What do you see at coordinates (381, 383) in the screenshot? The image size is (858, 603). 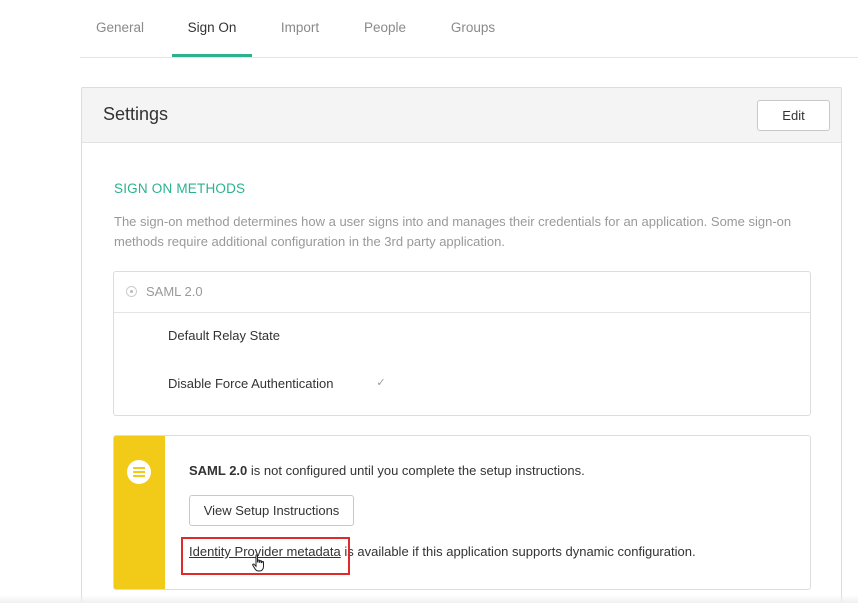 I see `checkmark-icon: ✓` at bounding box center [381, 383].